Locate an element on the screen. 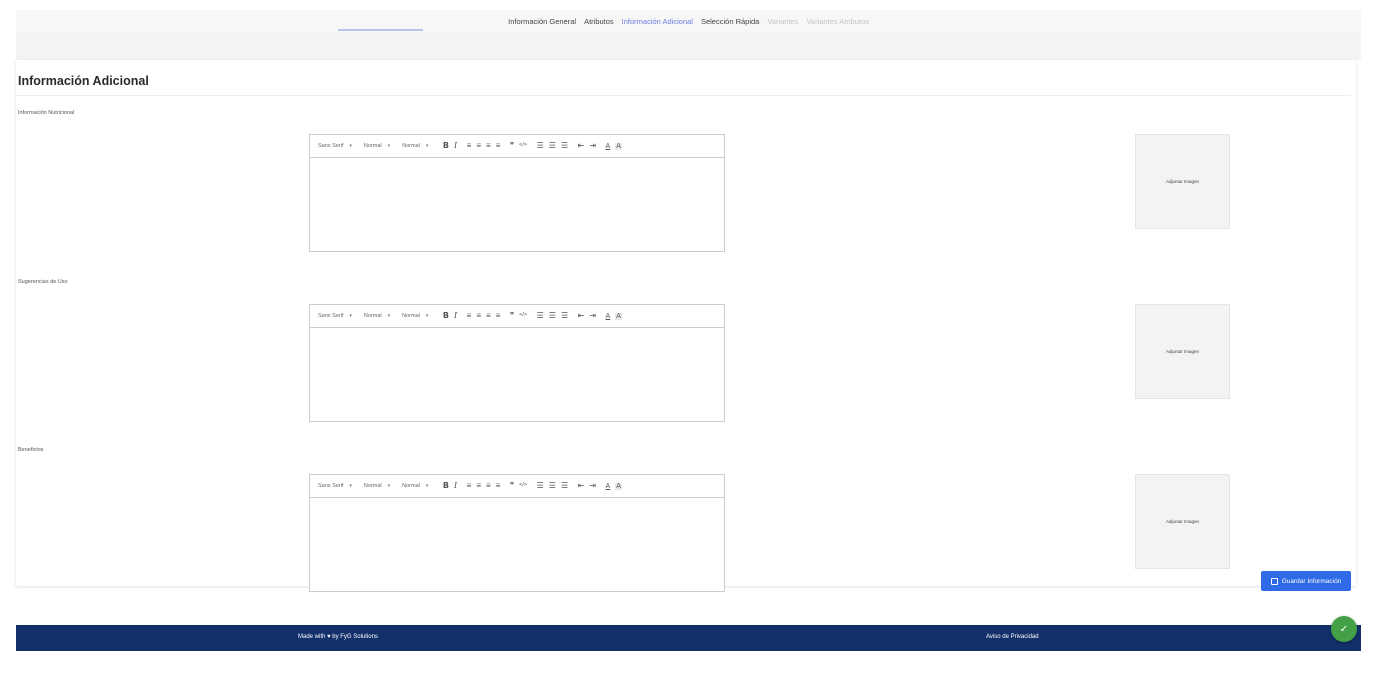 The image size is (1393, 673). tab-variantes: Variantes is located at coordinates (783, 21).